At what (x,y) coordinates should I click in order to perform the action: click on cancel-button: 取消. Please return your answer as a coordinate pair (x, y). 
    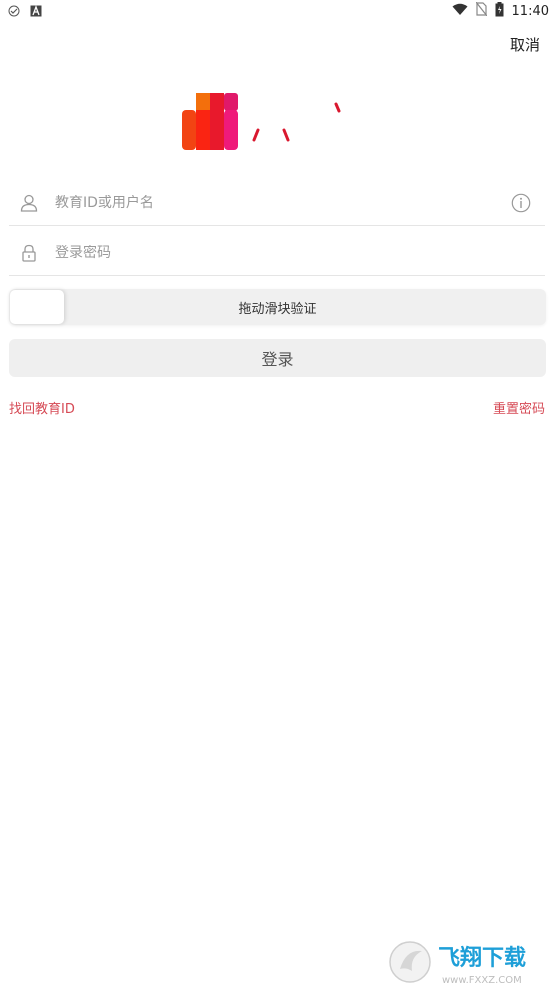
    Looking at the image, I should click on (525, 44).